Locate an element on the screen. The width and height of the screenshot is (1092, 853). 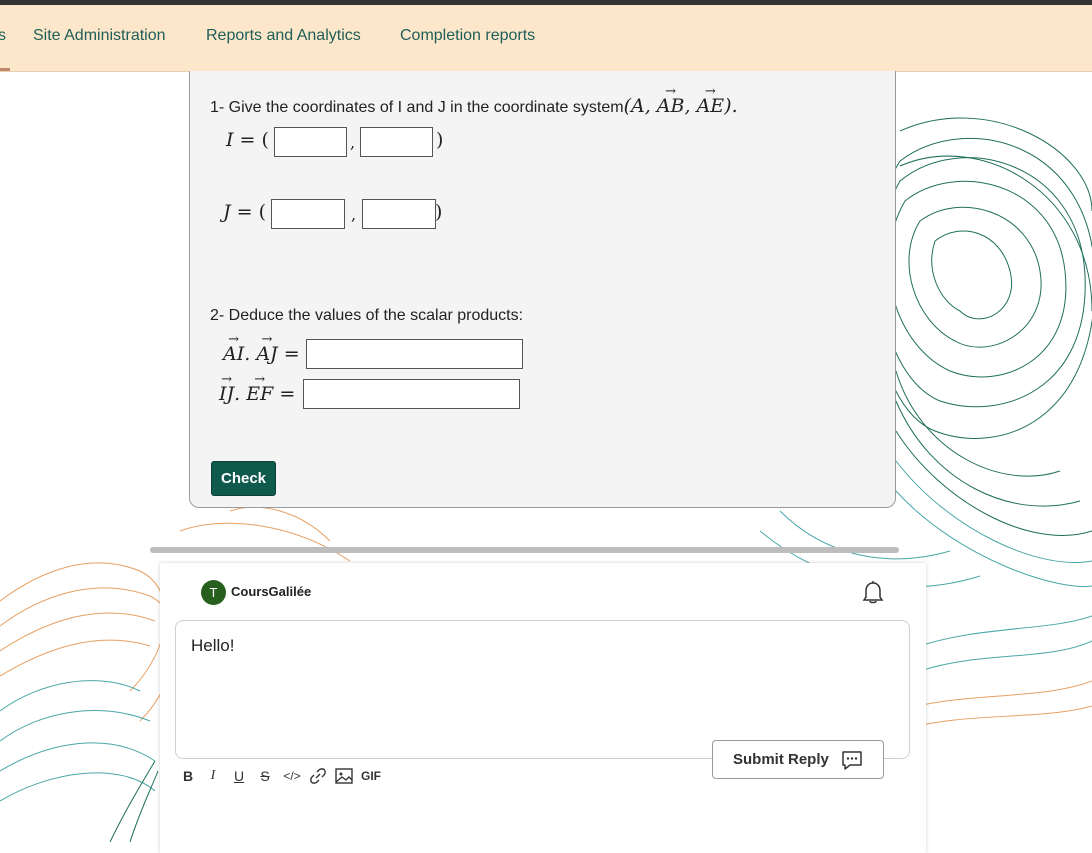
italic-button: I is located at coordinates (213, 776).